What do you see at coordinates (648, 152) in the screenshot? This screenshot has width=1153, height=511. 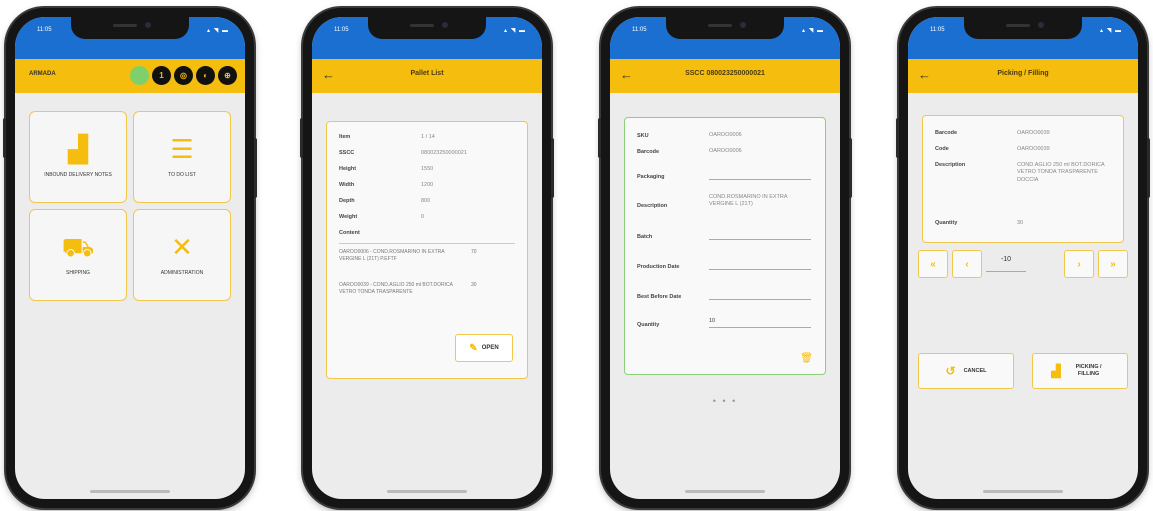 I see `field-label: Barcode` at bounding box center [648, 152].